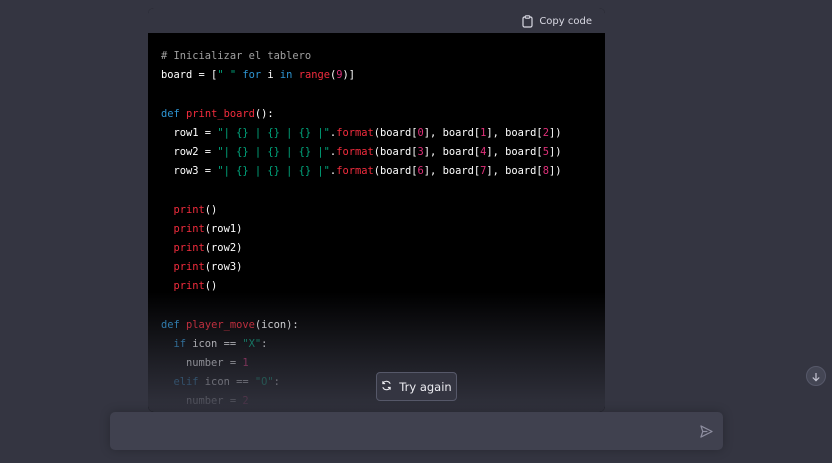 The width and height of the screenshot is (832, 463). Describe the element at coordinates (383, 363) in the screenshot. I see `code-line: number = 1` at that location.